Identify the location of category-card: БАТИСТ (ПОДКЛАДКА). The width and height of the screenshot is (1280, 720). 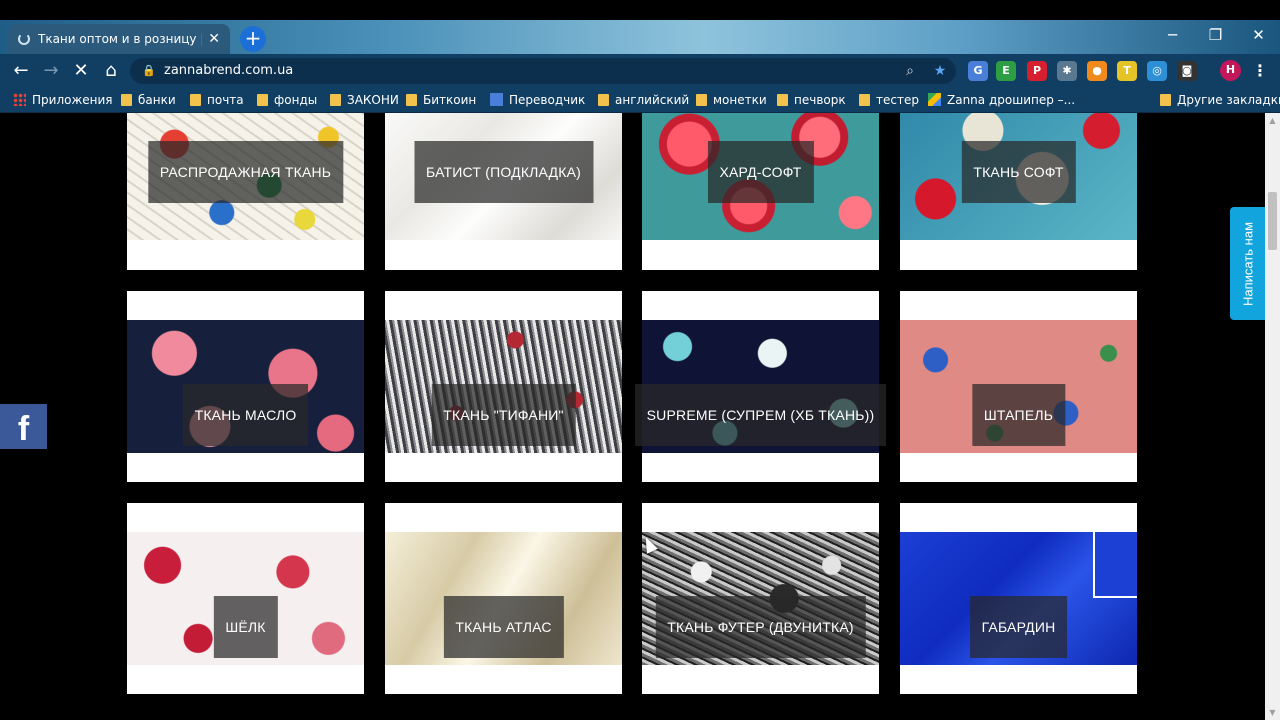
(503, 191).